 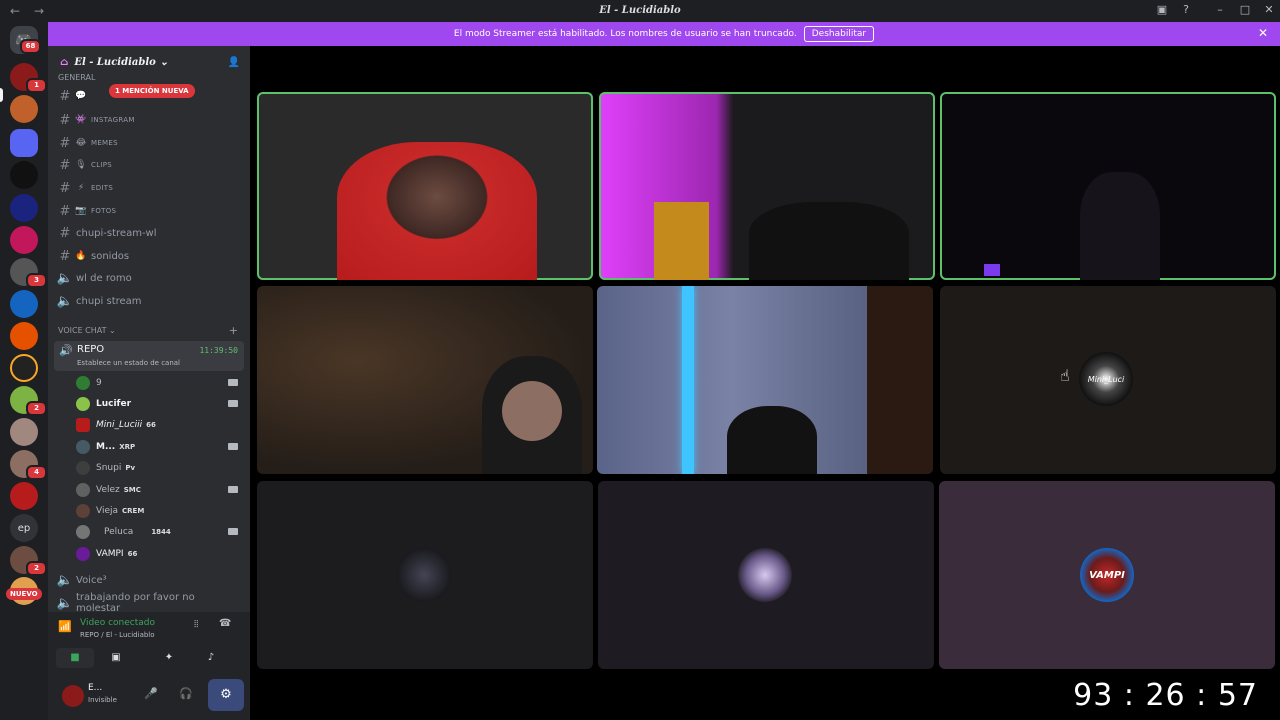 What do you see at coordinates (65, 626) in the screenshot?
I see `signal-icon: 📶` at bounding box center [65, 626].